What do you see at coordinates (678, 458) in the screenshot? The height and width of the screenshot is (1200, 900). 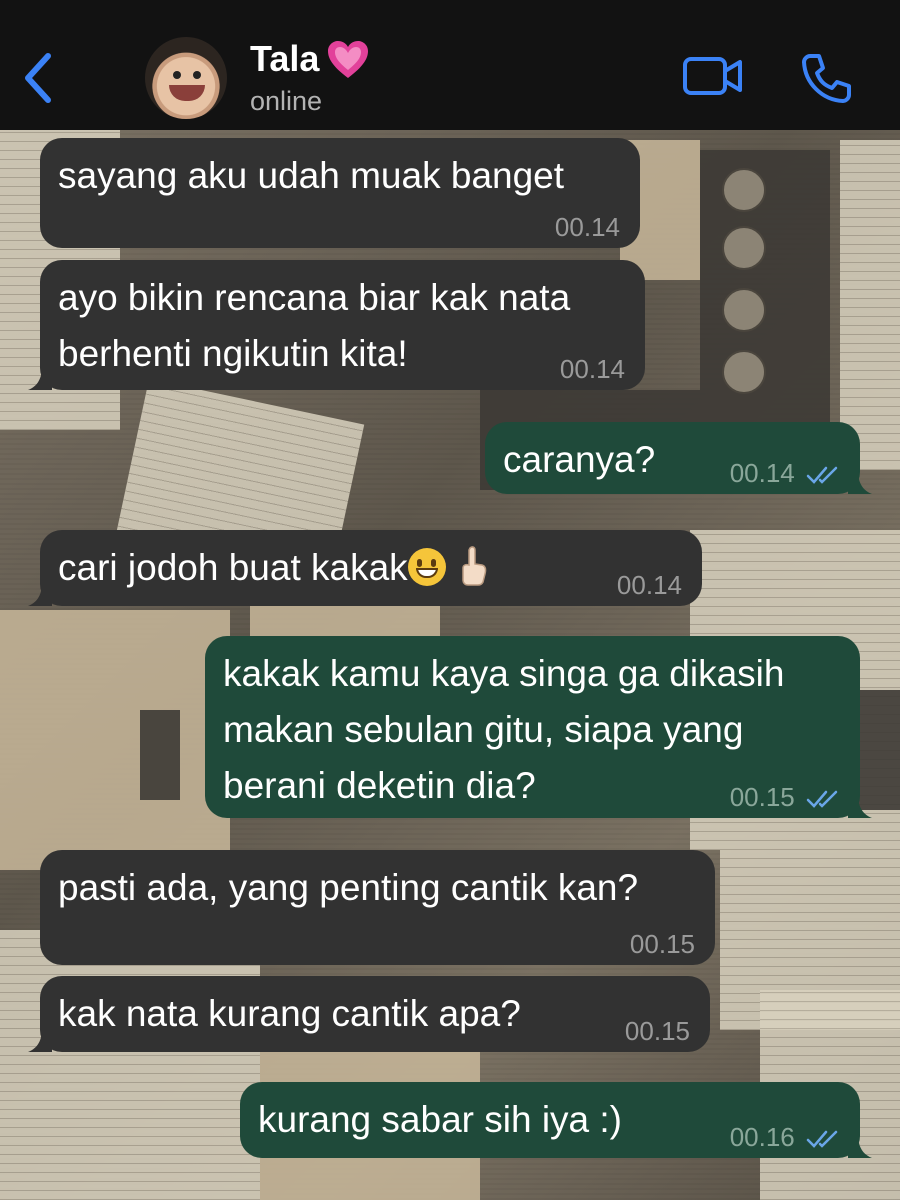 I see `message-bubble-outgoing: caranya? 00.14` at bounding box center [678, 458].